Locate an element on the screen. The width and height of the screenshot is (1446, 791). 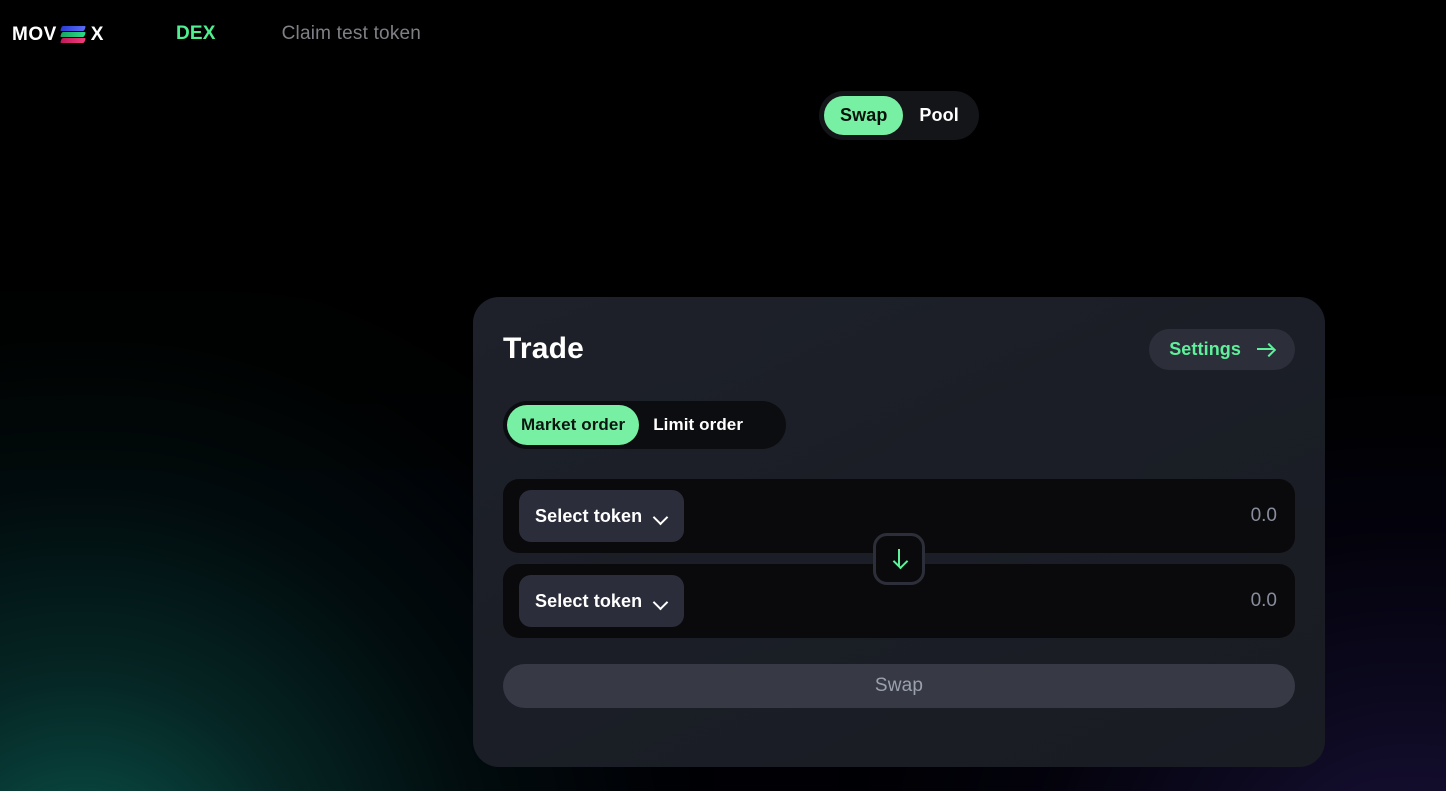
arrow-down-icon is located at coordinates (899, 558).